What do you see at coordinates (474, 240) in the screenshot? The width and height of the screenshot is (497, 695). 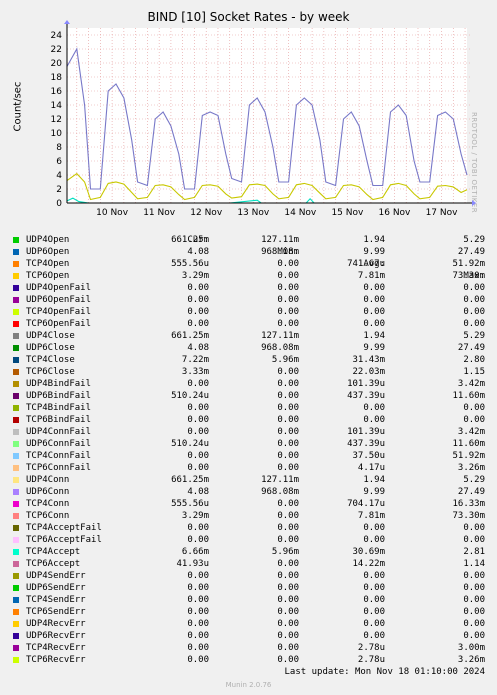 I see `legend-max: 5.29` at bounding box center [474, 240].